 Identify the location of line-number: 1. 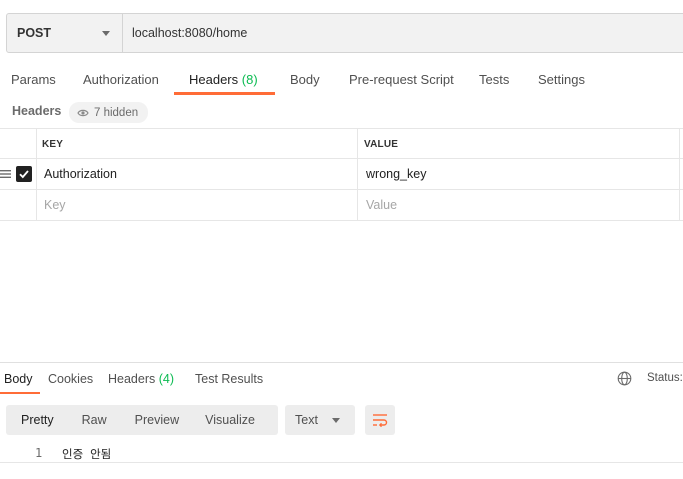
(39, 453).